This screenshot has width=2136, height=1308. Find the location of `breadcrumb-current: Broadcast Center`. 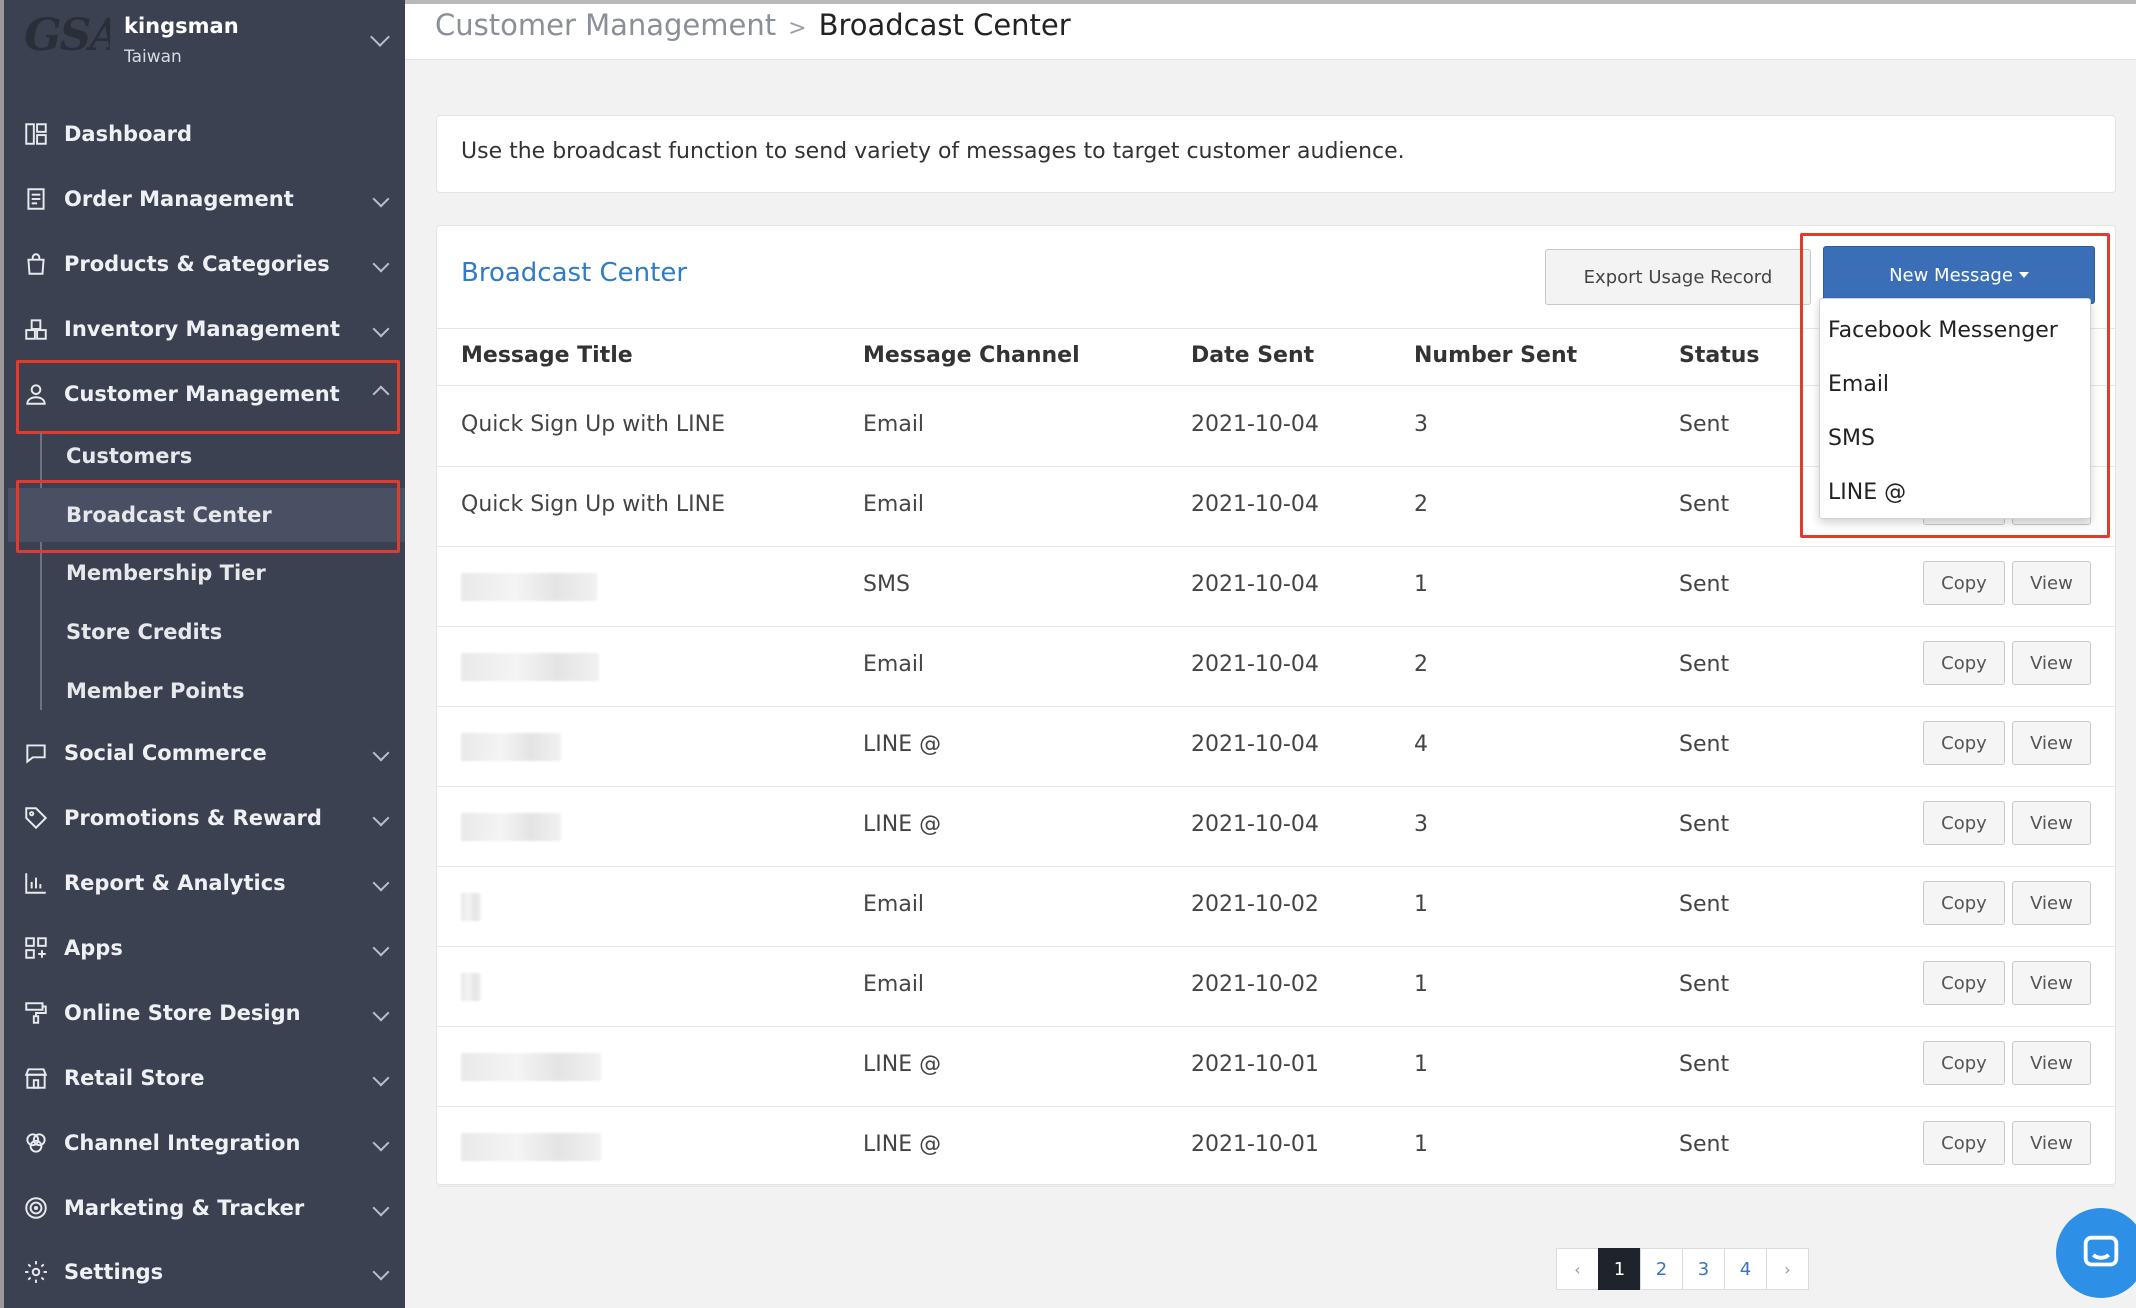

breadcrumb-current: Broadcast Center is located at coordinates (944, 25).